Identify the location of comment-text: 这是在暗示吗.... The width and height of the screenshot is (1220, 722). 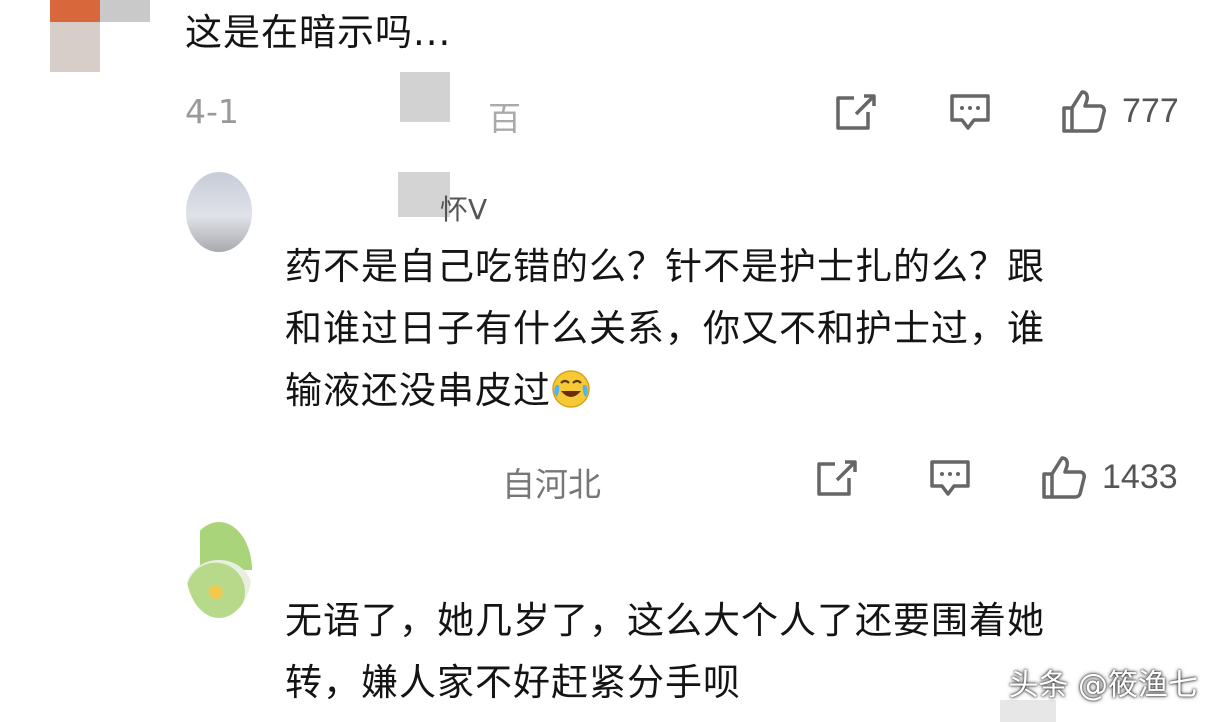
(318, 32).